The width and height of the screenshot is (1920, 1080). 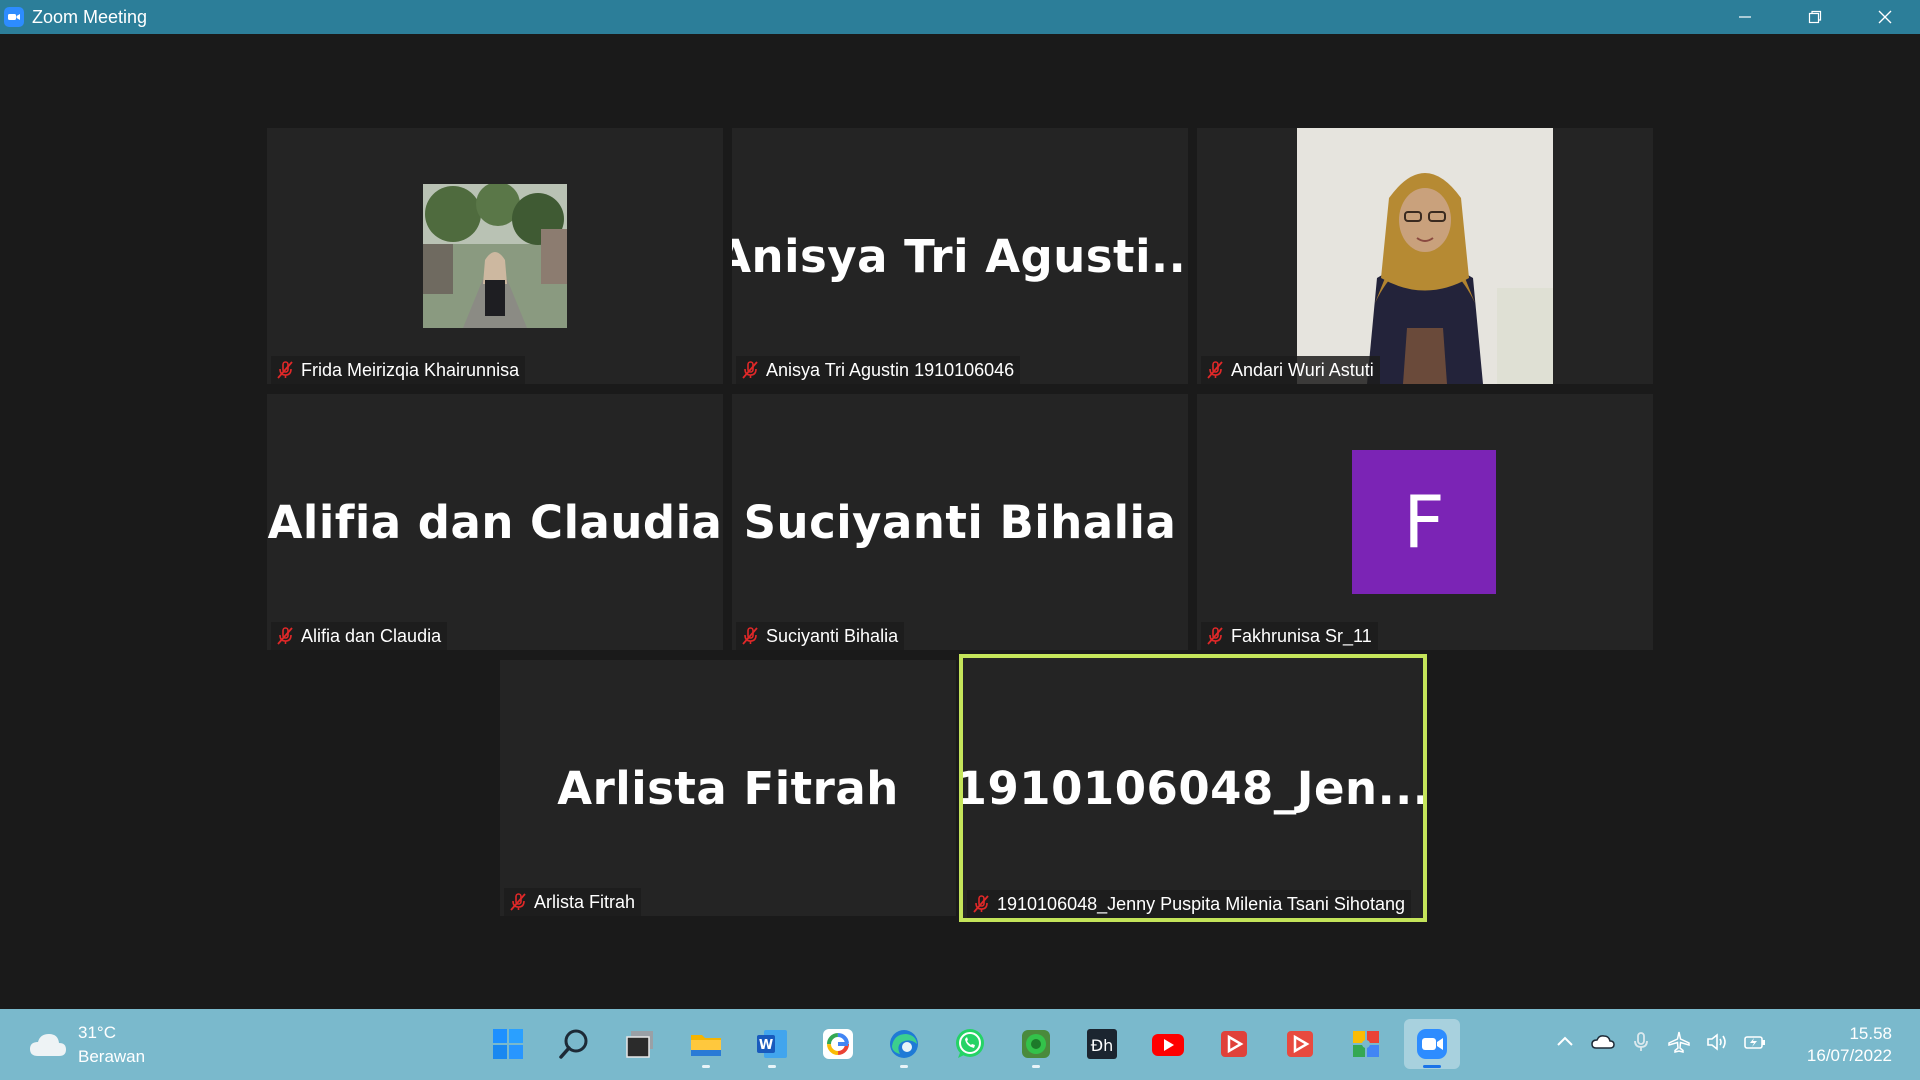 I want to click on restore-icon, so click(x=1815, y=17).